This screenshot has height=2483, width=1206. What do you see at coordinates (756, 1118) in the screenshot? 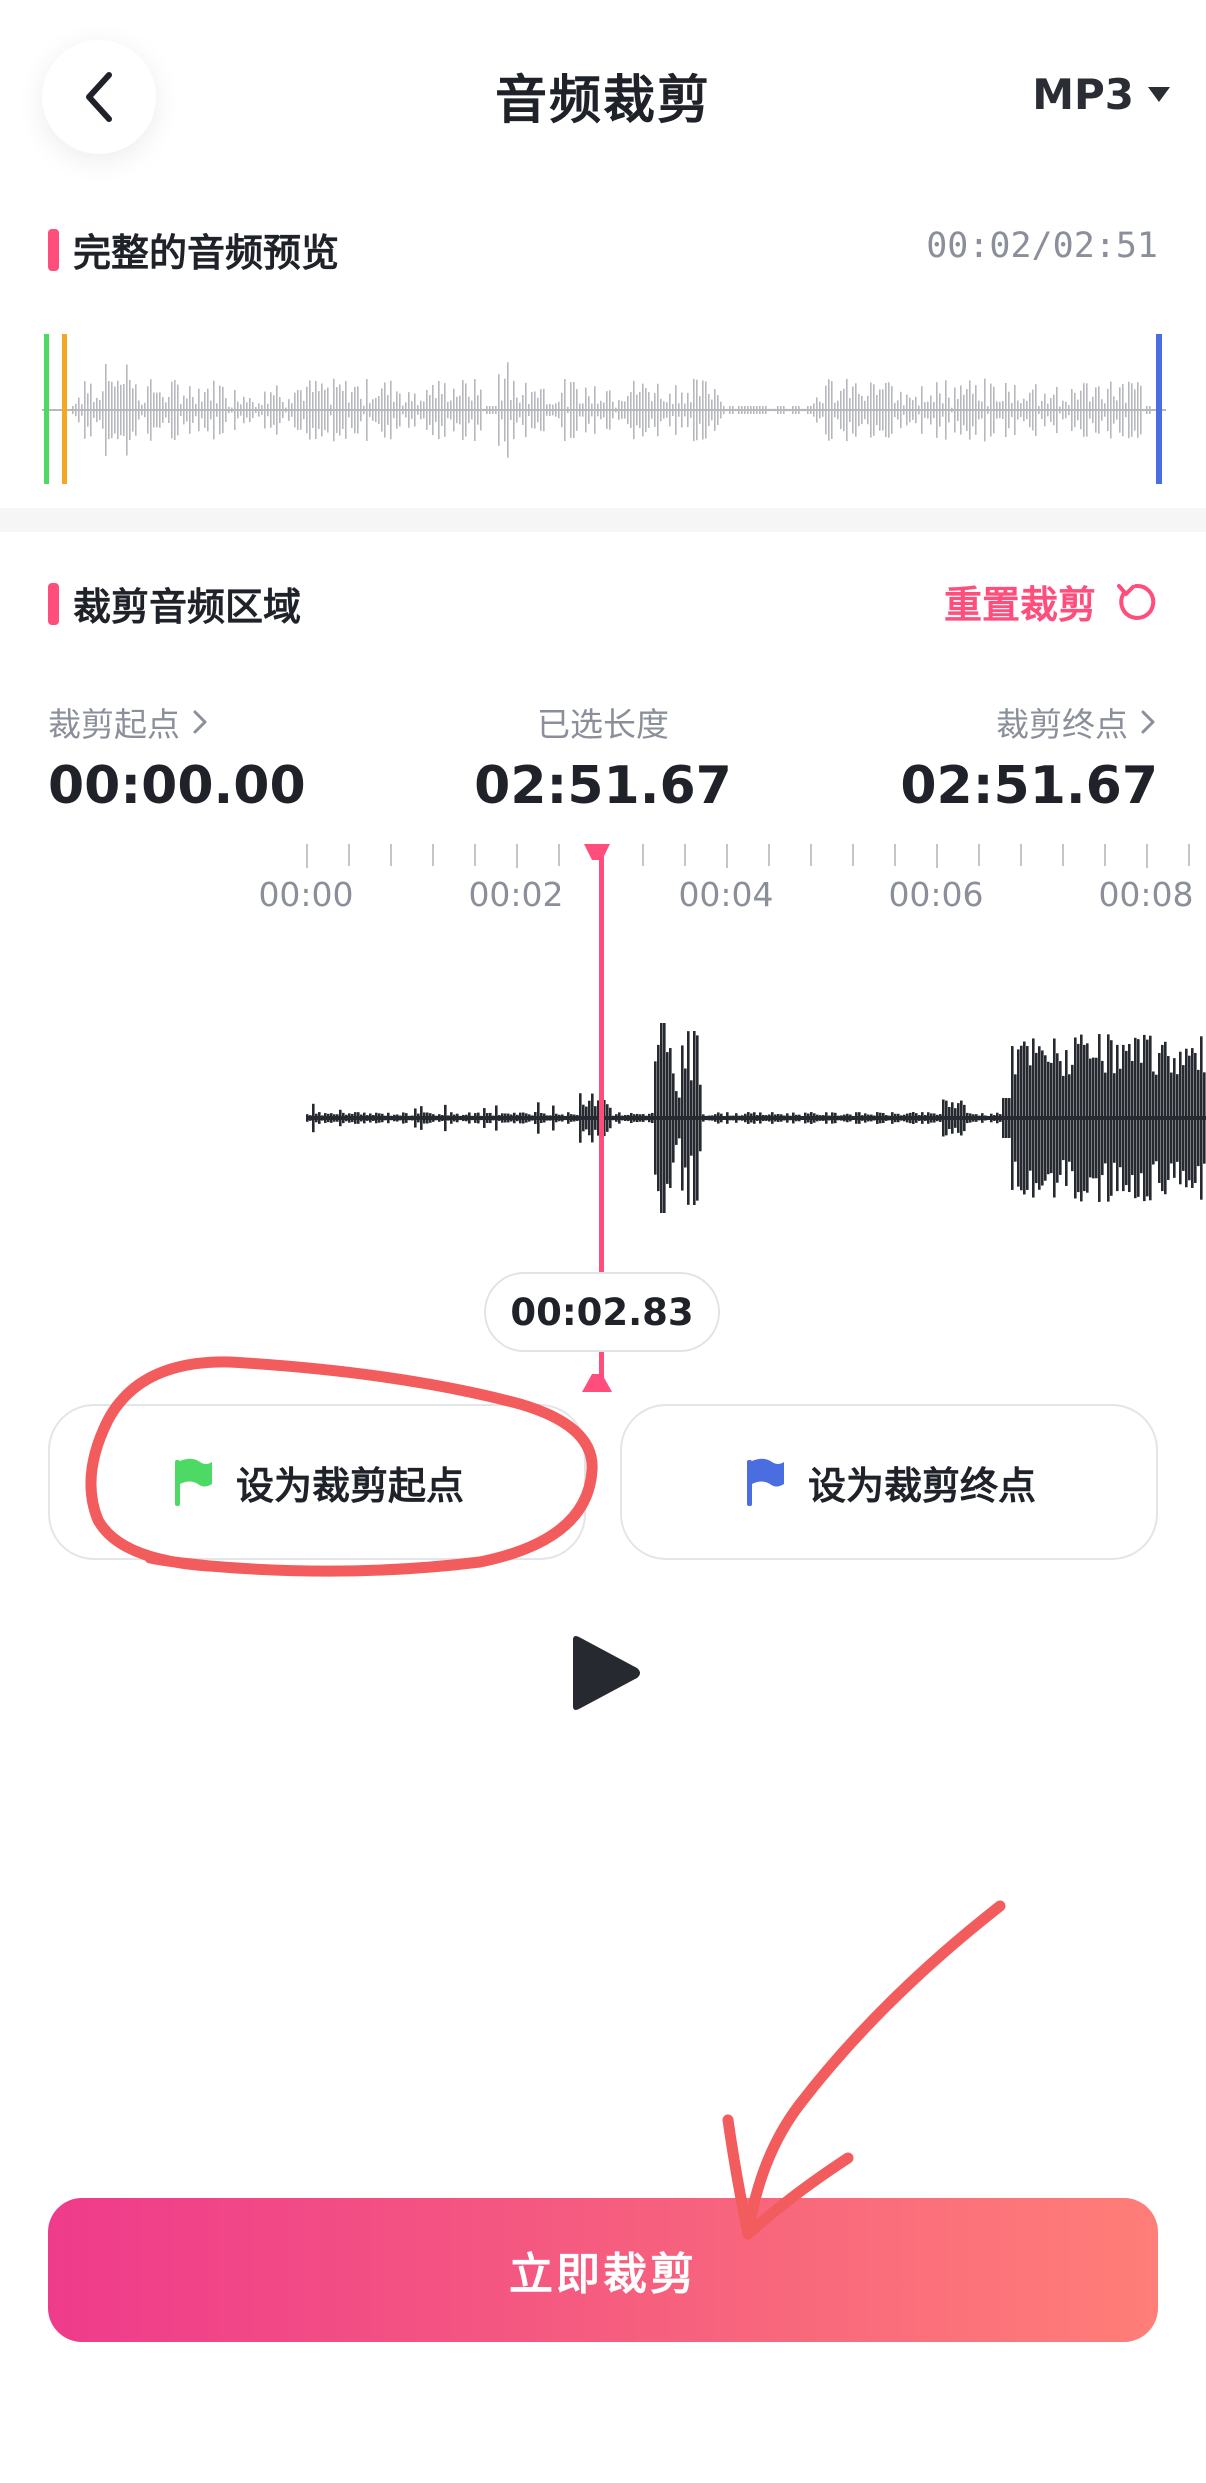
I see `zoomed-waveform` at bounding box center [756, 1118].